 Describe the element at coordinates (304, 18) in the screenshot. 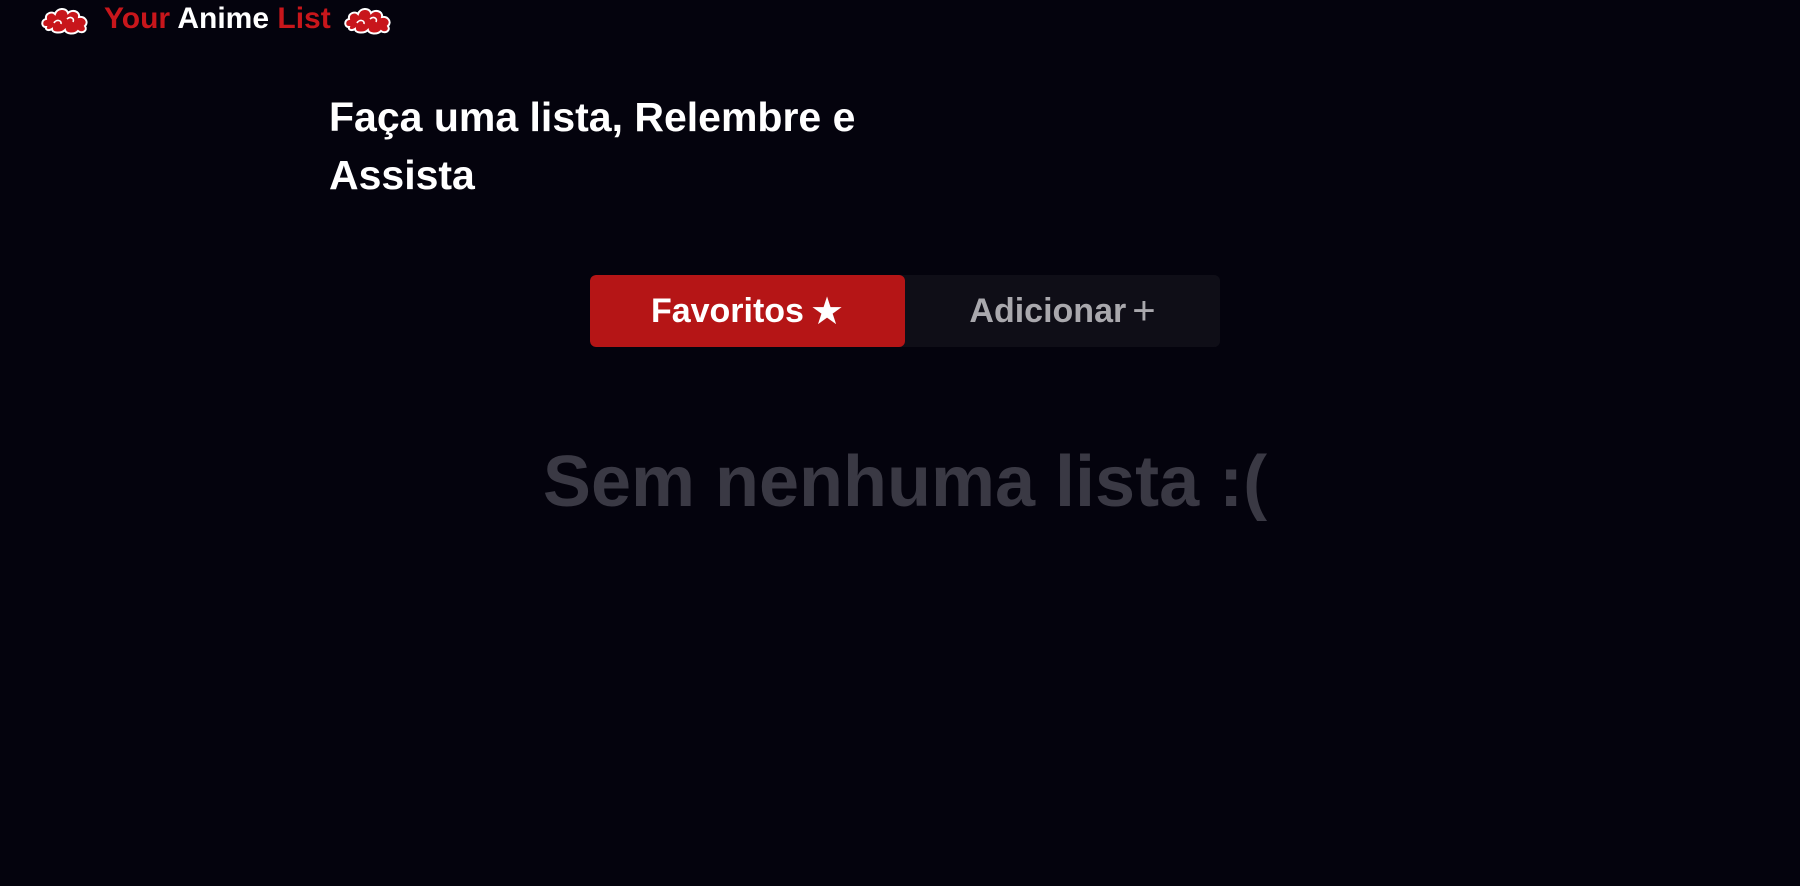

I see `logo-word-list: List` at that location.